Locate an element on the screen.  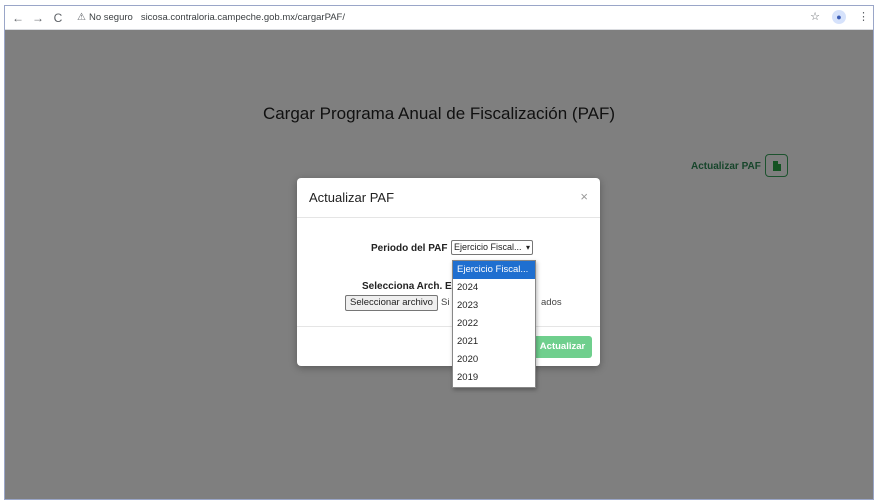
dropdown-option: 2020 is located at coordinates (494, 360).